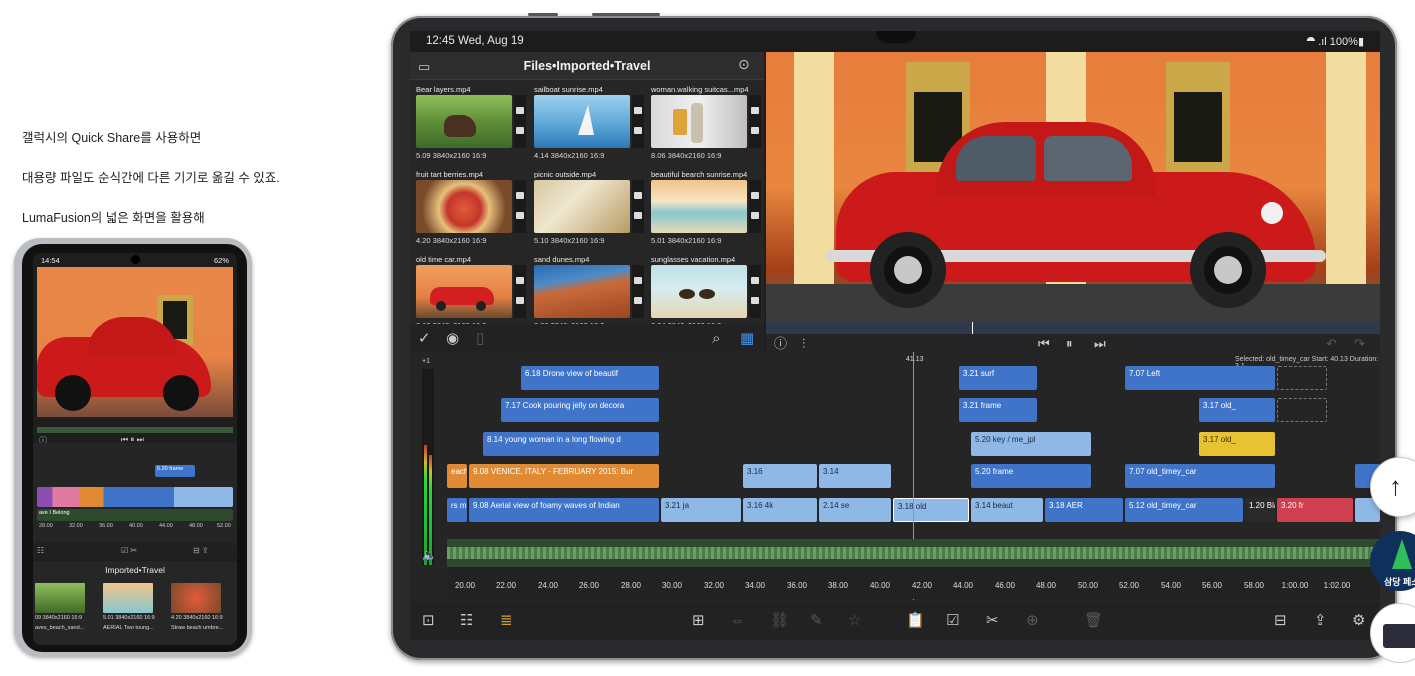 This screenshot has height=676, width=1415. What do you see at coordinates (780, 510) in the screenshot?
I see `timeline-clip: 3.16 4k` at bounding box center [780, 510].